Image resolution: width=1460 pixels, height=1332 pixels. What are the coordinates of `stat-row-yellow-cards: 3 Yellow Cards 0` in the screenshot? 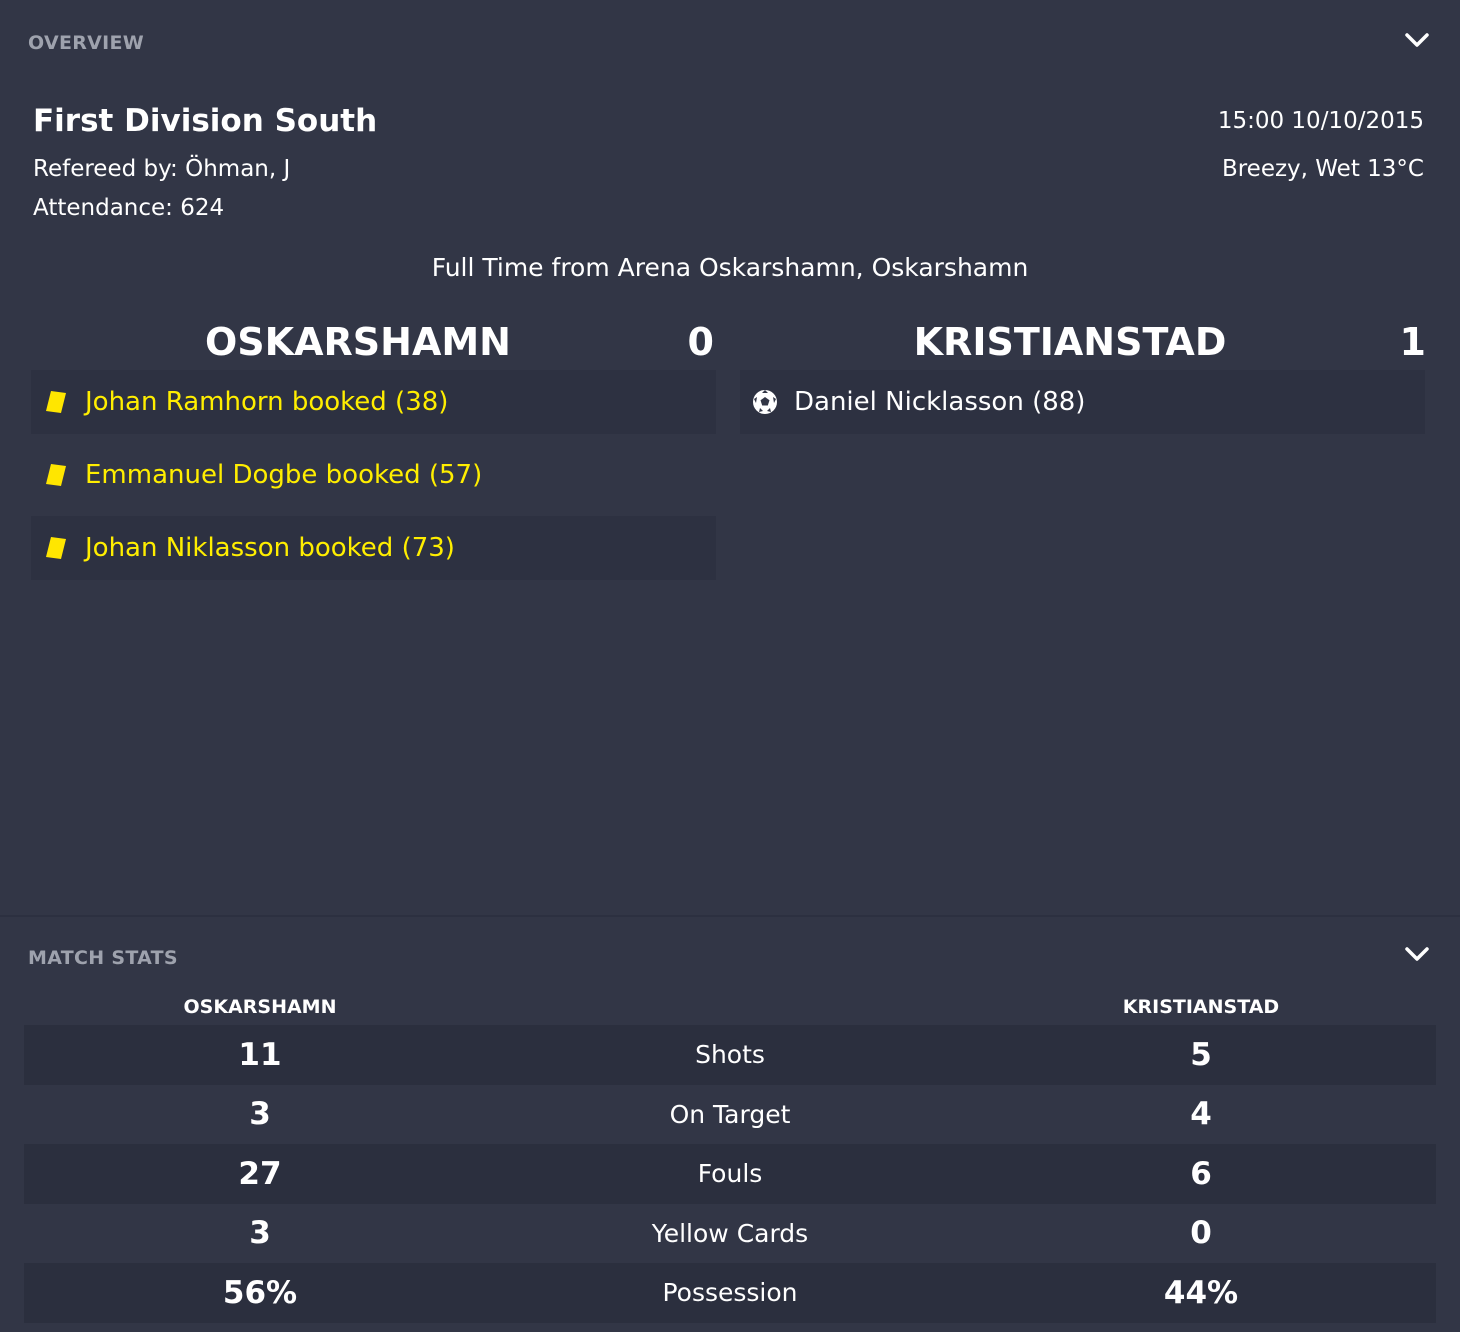 It's located at (730, 1234).